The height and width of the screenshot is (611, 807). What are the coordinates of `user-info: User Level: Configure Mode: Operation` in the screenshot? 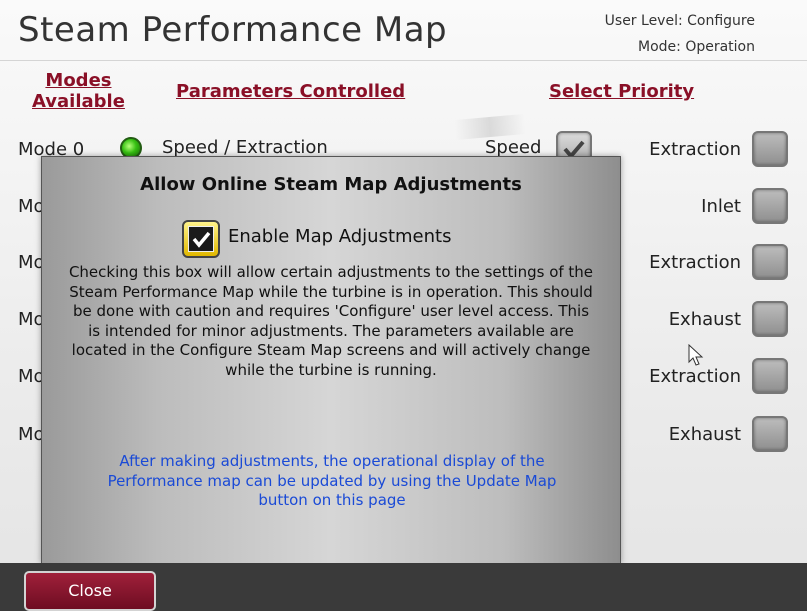 It's located at (680, 34).